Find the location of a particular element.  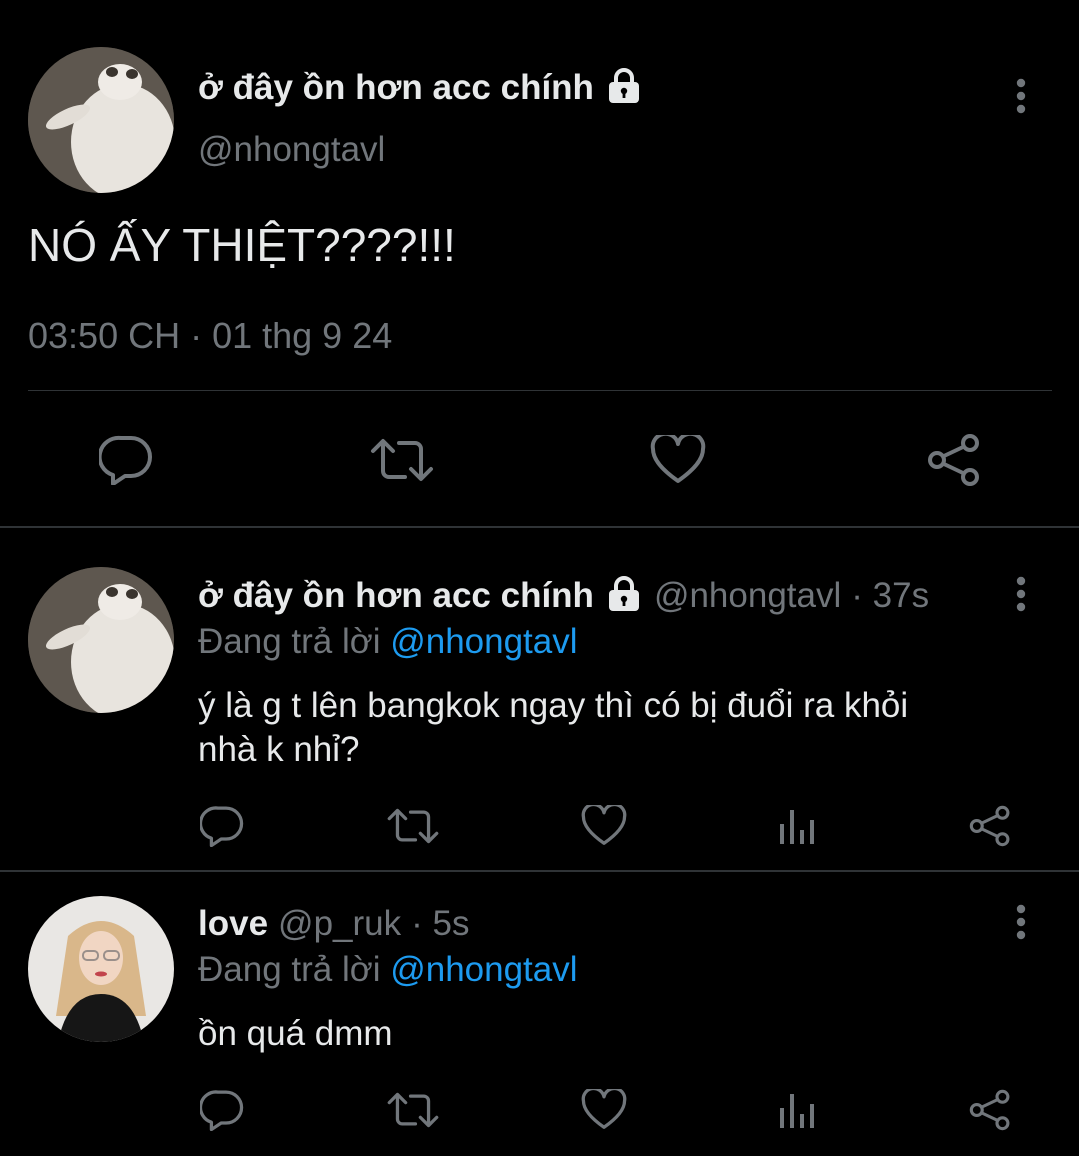

reply-header: love @p_ruk · 5s is located at coordinates (334, 924).